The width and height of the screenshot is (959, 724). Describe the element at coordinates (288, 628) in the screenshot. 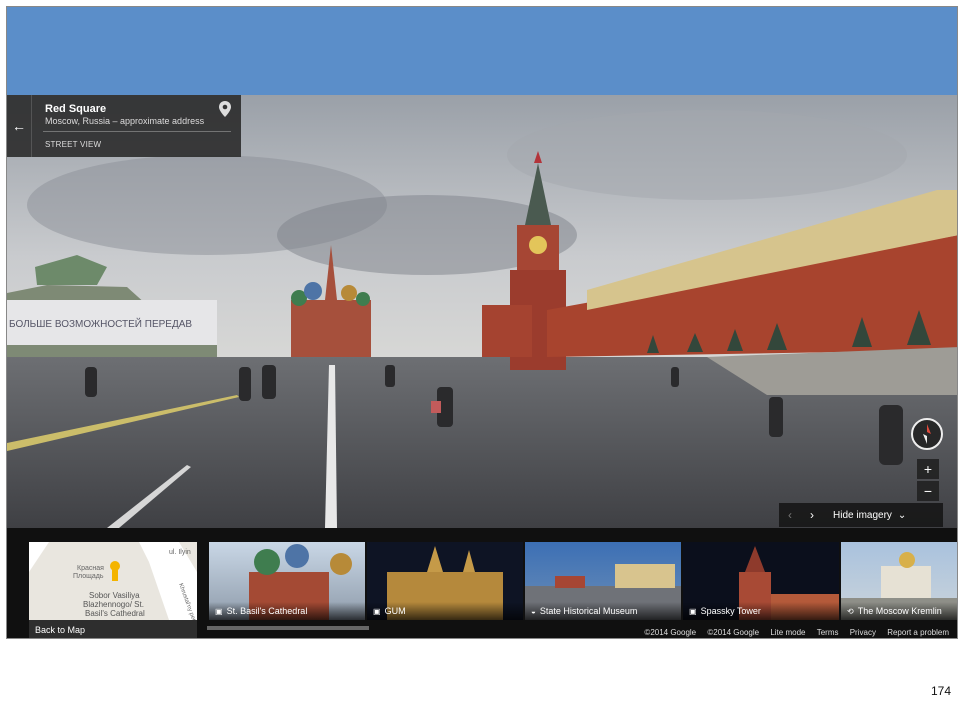

I see `strip-scrollbar` at that location.